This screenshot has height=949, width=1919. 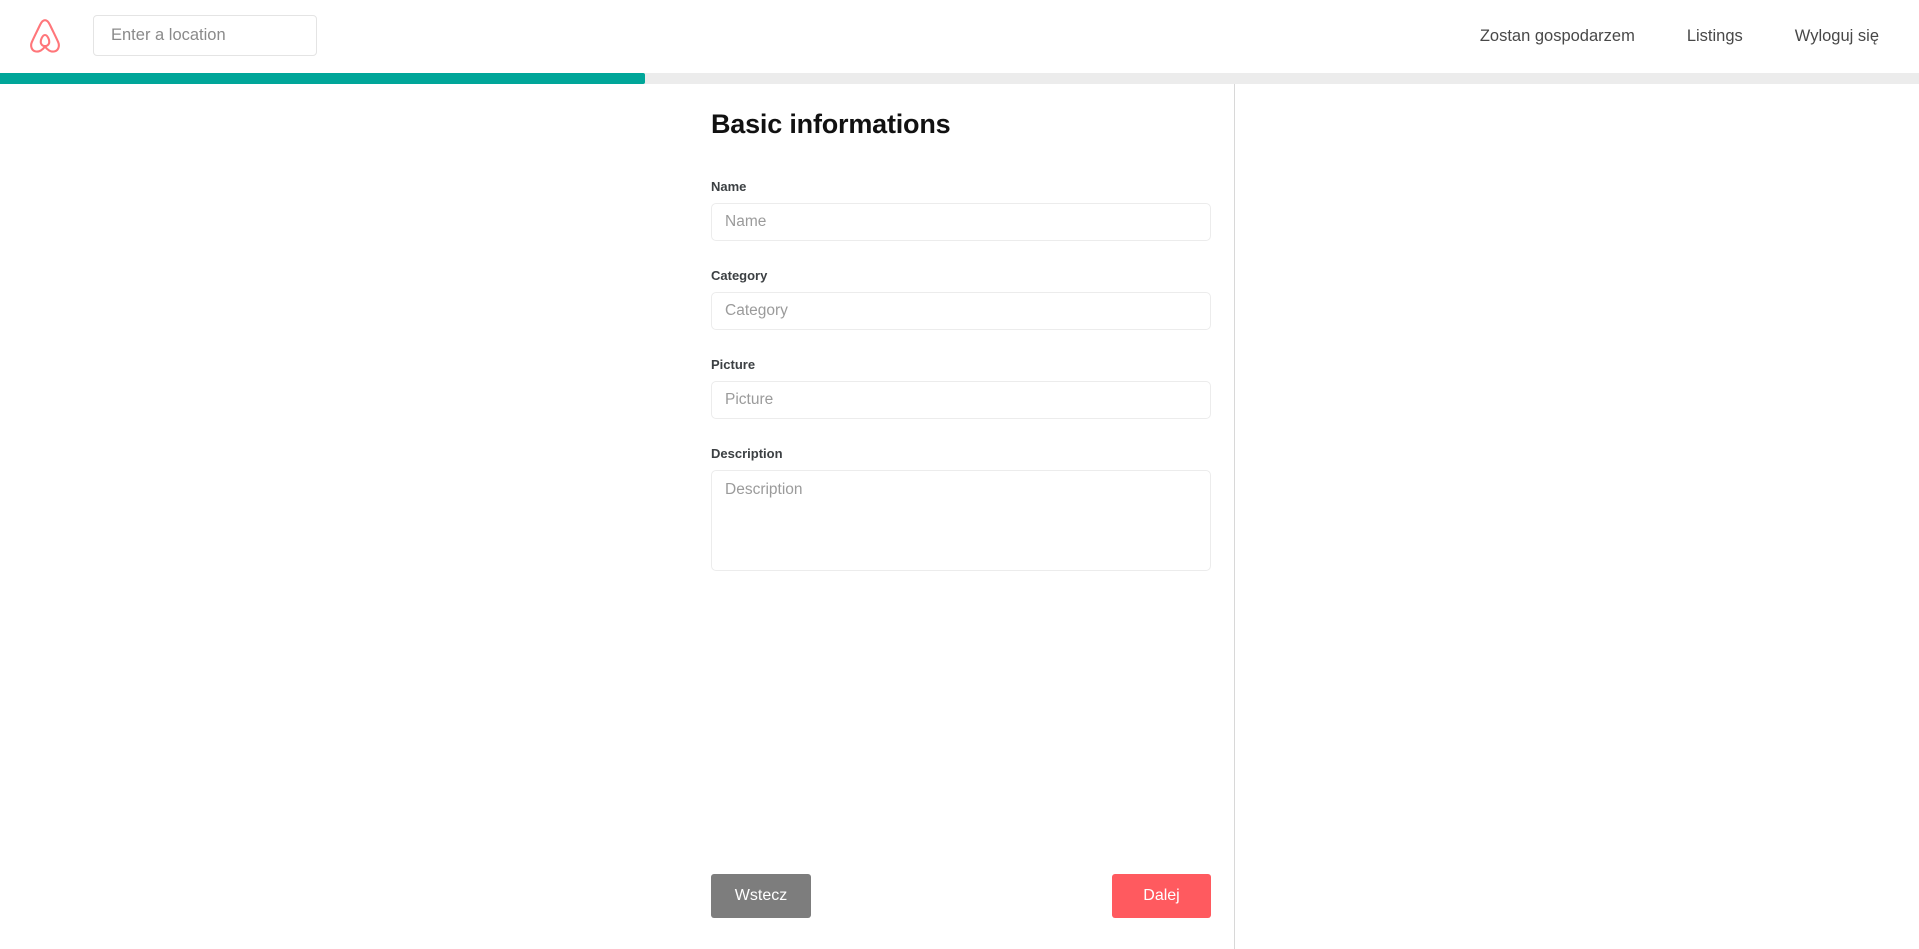 I want to click on field-group-description: Description, so click(x=961, y=508).